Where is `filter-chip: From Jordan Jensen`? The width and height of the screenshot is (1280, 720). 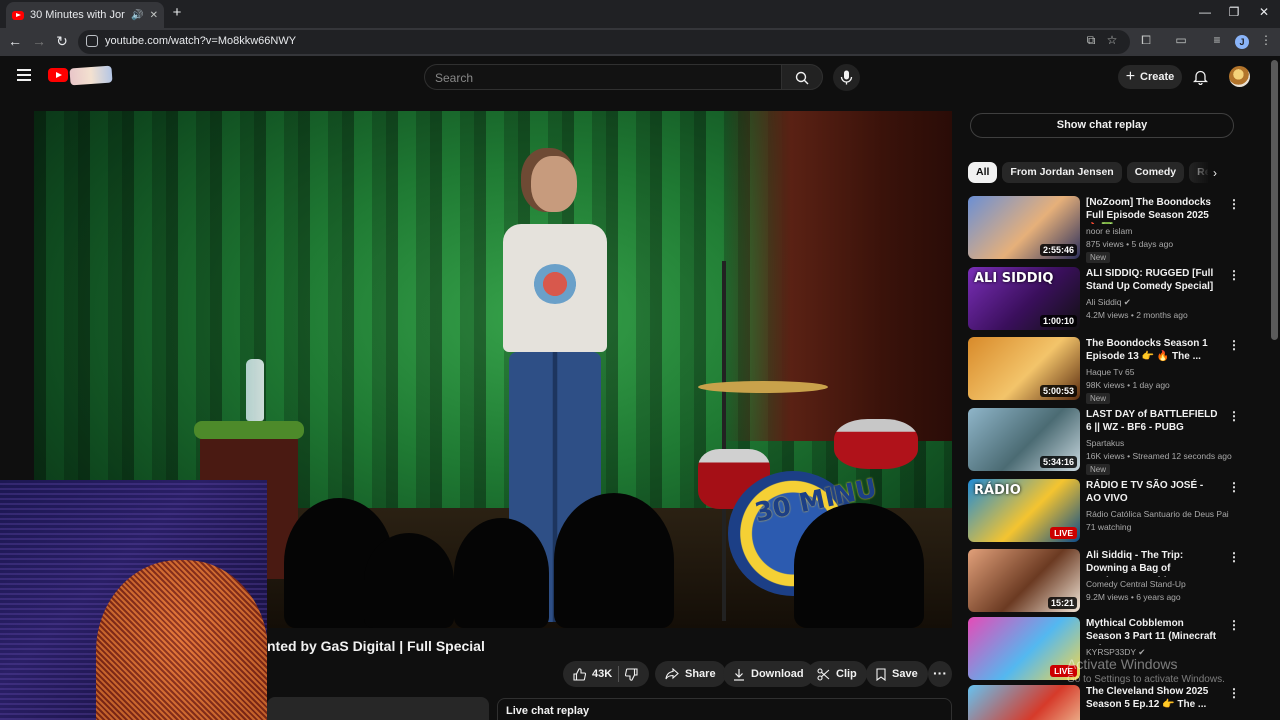
filter-chip: From Jordan Jensen is located at coordinates (1062, 172).